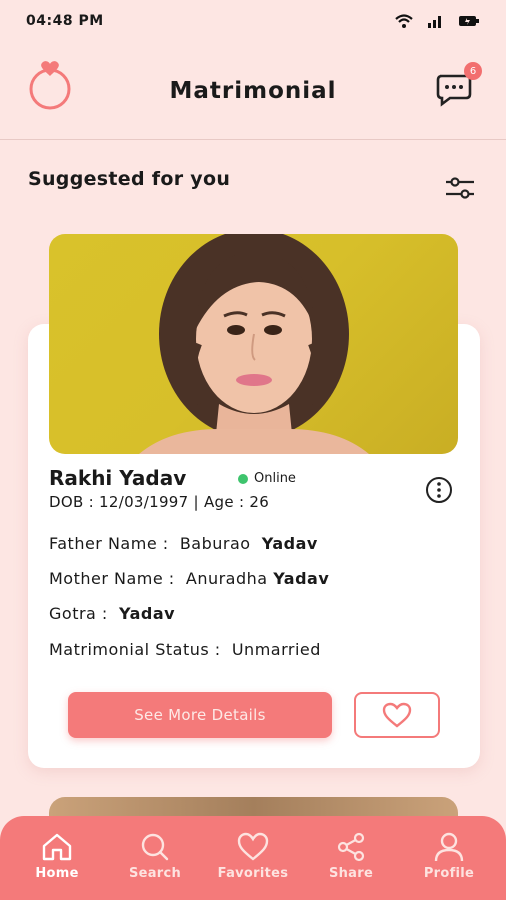  What do you see at coordinates (351, 873) in the screenshot?
I see `nav-label-share: Share` at bounding box center [351, 873].